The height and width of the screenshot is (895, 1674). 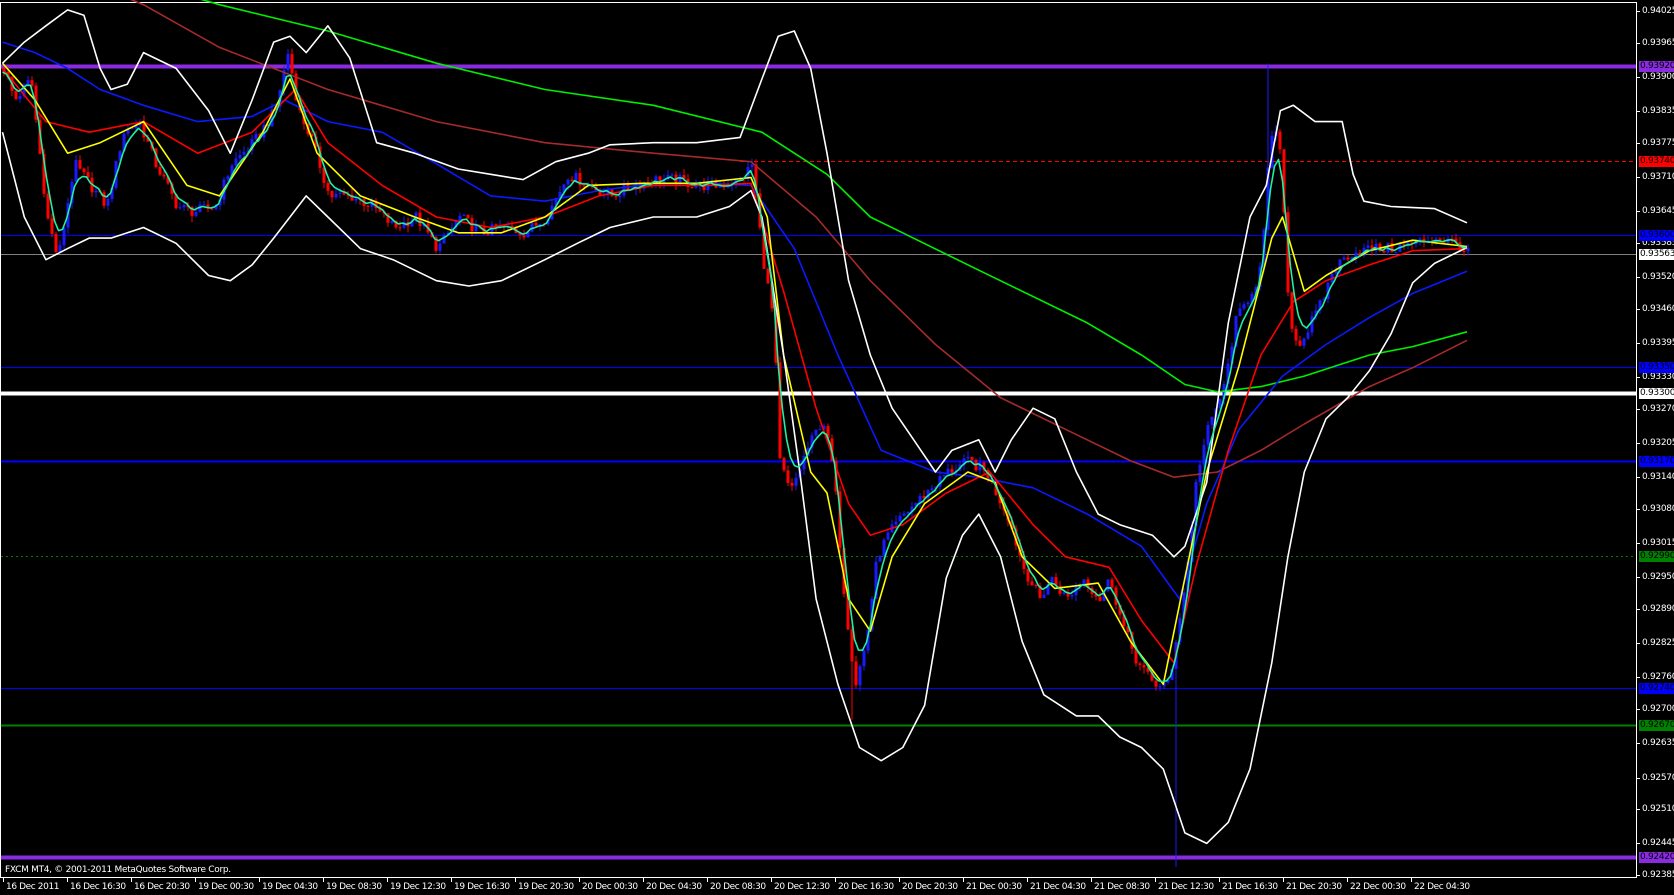 I want to click on time-tick-label: 19 Dec 08:30, so click(x=354, y=887).